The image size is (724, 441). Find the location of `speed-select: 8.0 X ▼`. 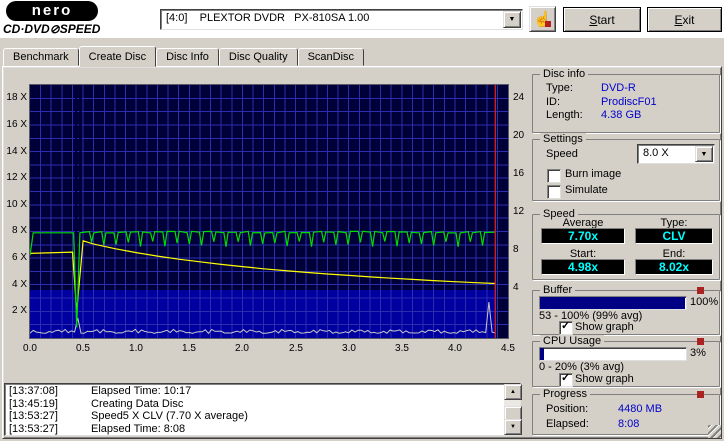

speed-select: 8.0 X ▼ is located at coordinates (676, 154).